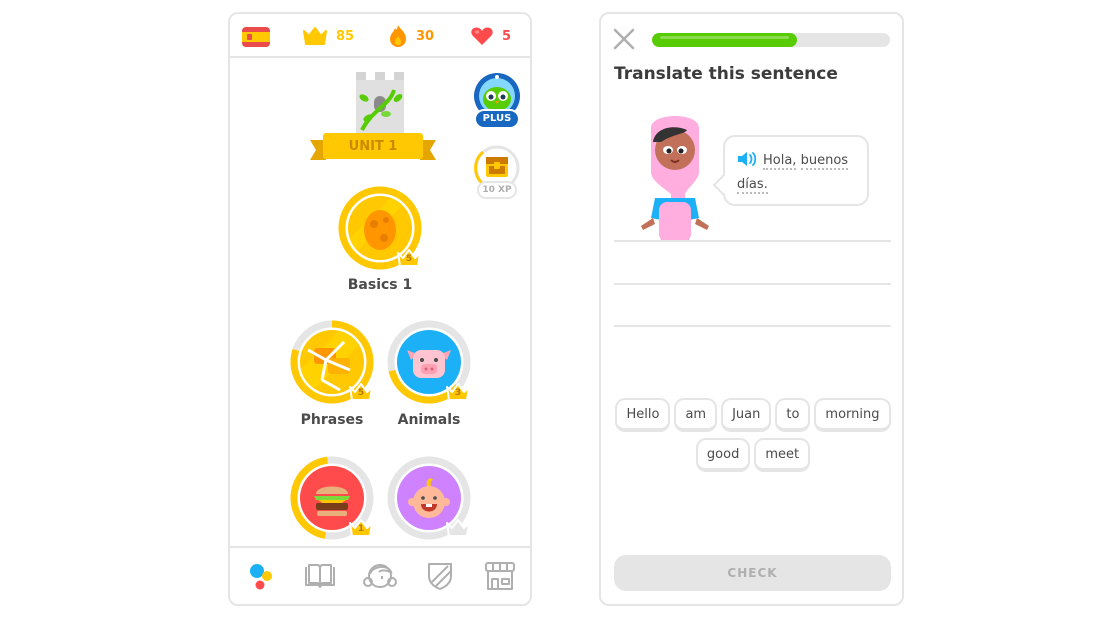 The image size is (1115, 628). What do you see at coordinates (752, 573) in the screenshot?
I see `check-button: CHECK` at bounding box center [752, 573].